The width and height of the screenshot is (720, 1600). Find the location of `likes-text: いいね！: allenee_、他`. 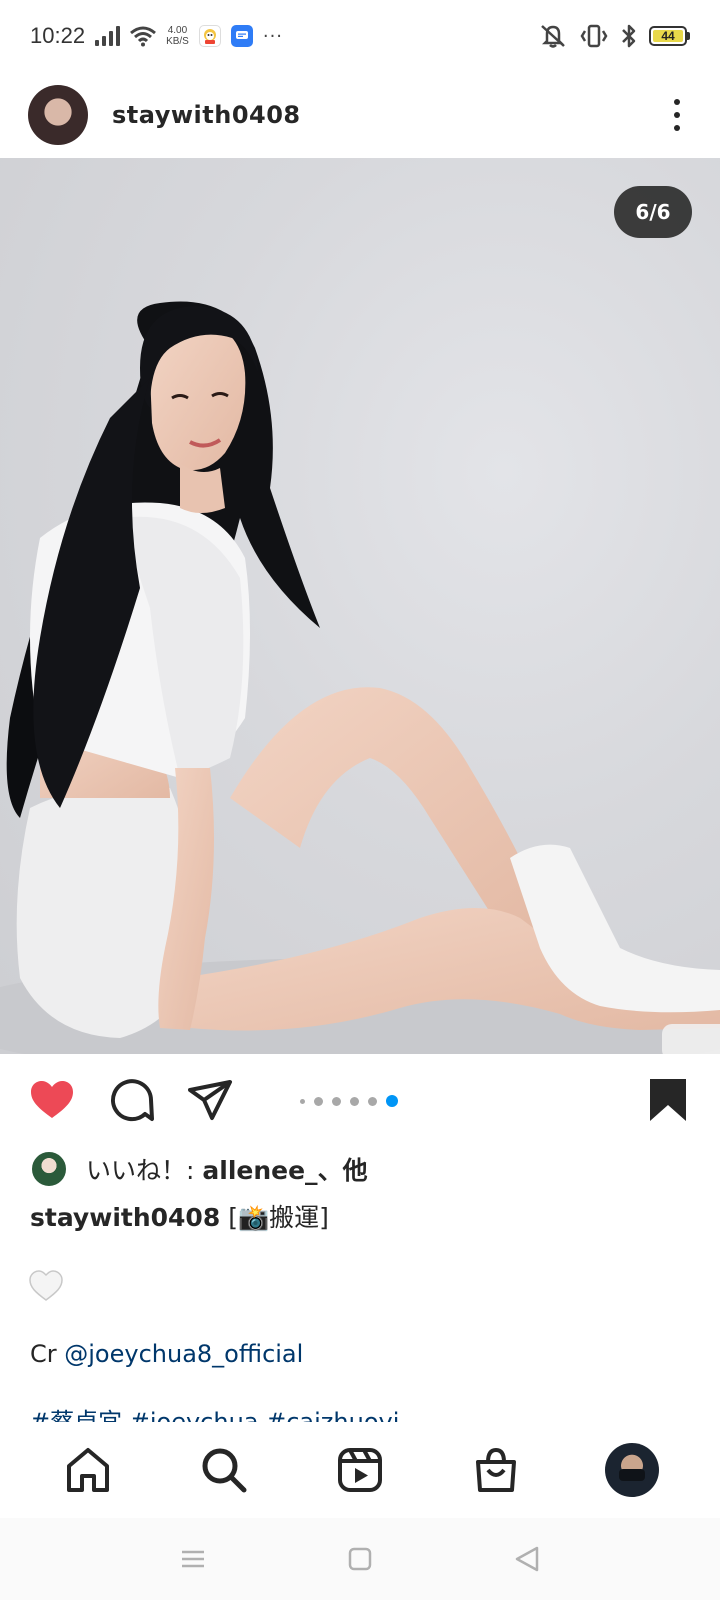

likes-text: いいね！: allenee_、他 is located at coordinates (227, 1169).